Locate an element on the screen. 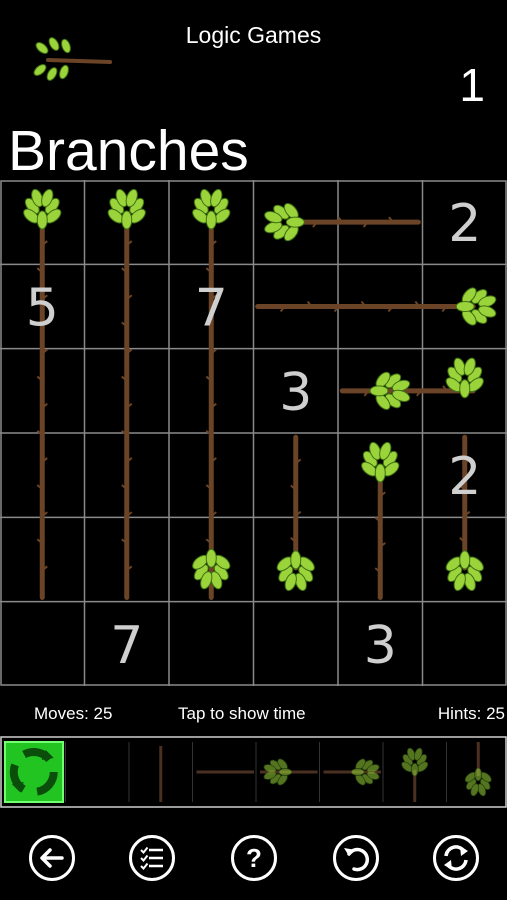  back-button is located at coordinates (52, 858).